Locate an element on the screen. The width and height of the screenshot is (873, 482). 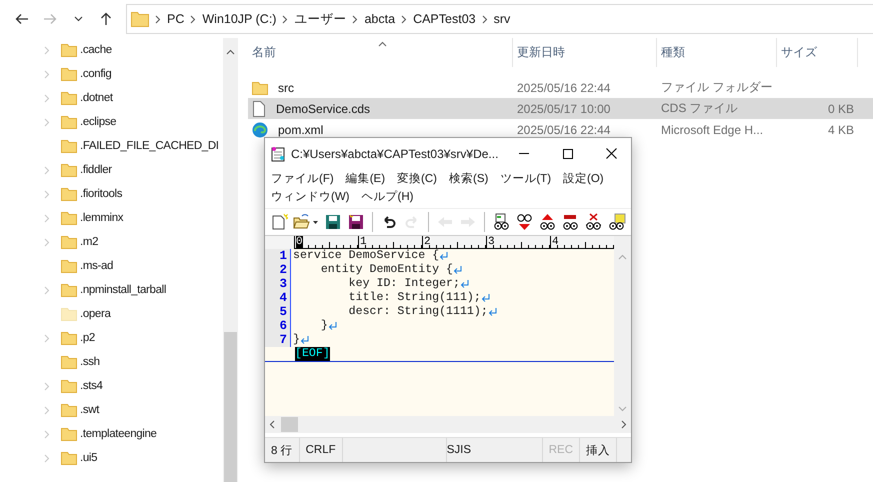
search-up-icon is located at coordinates (547, 222).